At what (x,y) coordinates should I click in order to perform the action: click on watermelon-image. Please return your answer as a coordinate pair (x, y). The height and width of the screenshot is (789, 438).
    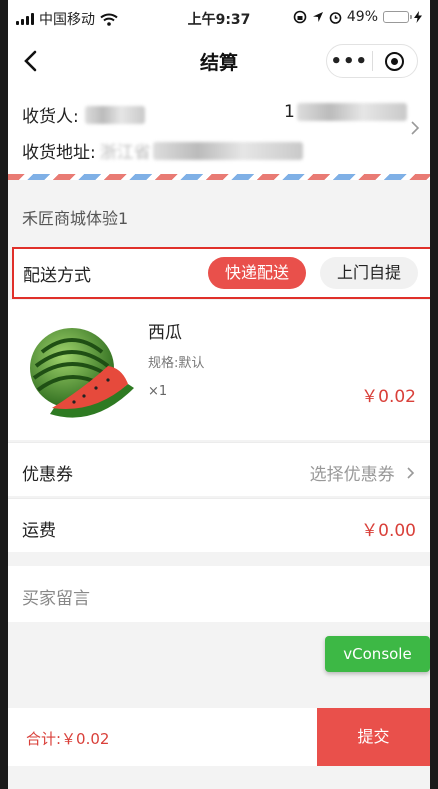
    Looking at the image, I should click on (82, 373).